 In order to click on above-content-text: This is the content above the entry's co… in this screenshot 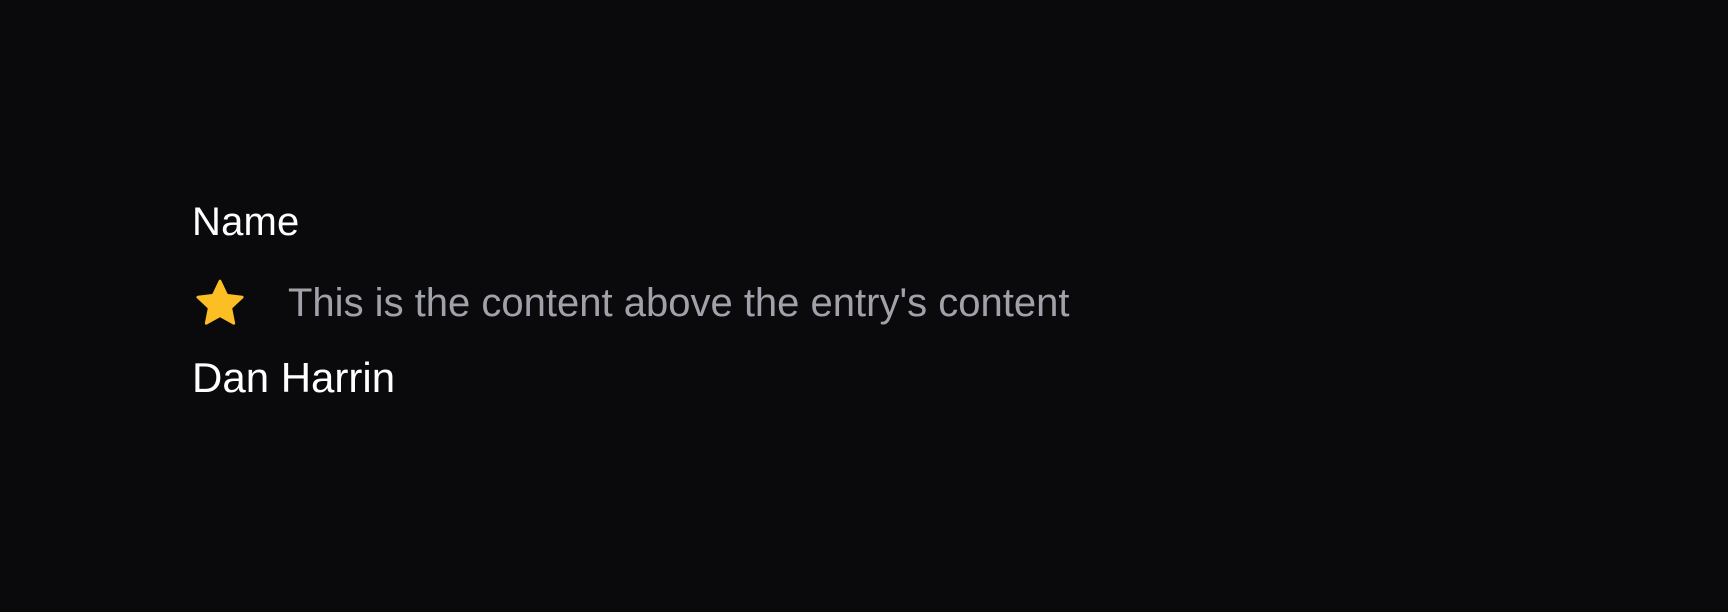, I will do `click(679, 303)`.